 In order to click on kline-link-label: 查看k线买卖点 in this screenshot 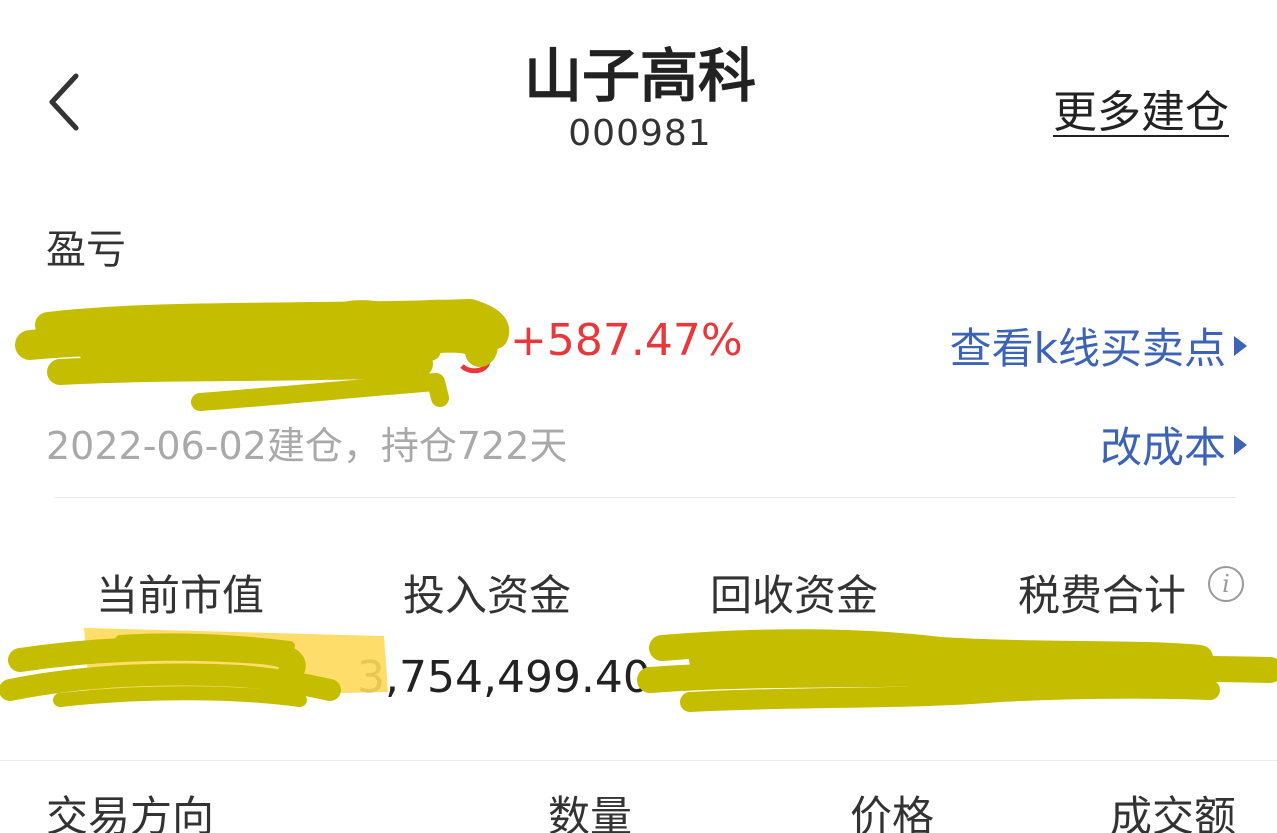, I will do `click(1087, 348)`.